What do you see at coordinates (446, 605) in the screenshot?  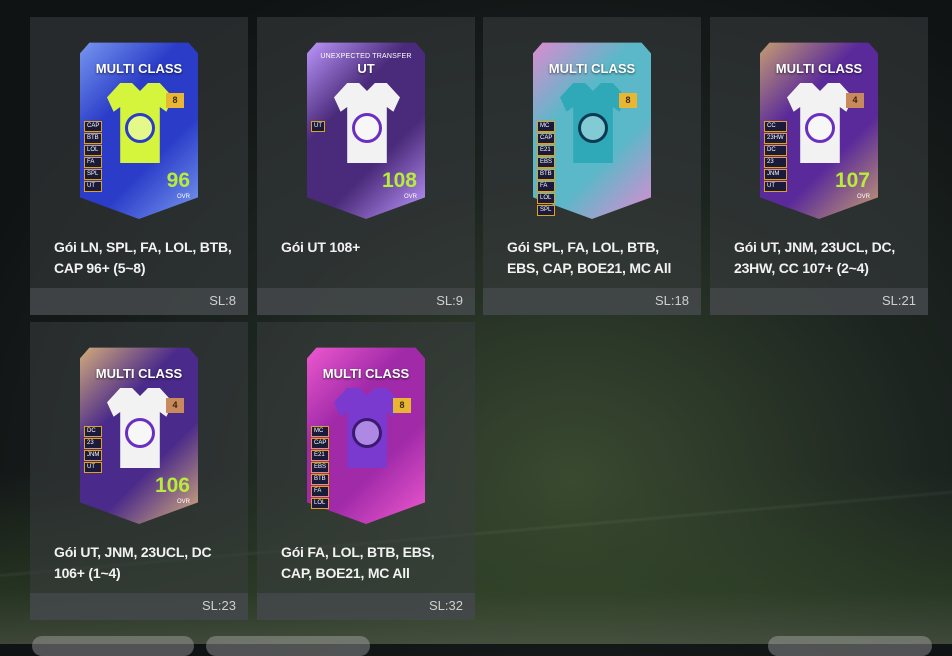 I see `pack-quantity: SL:32` at bounding box center [446, 605].